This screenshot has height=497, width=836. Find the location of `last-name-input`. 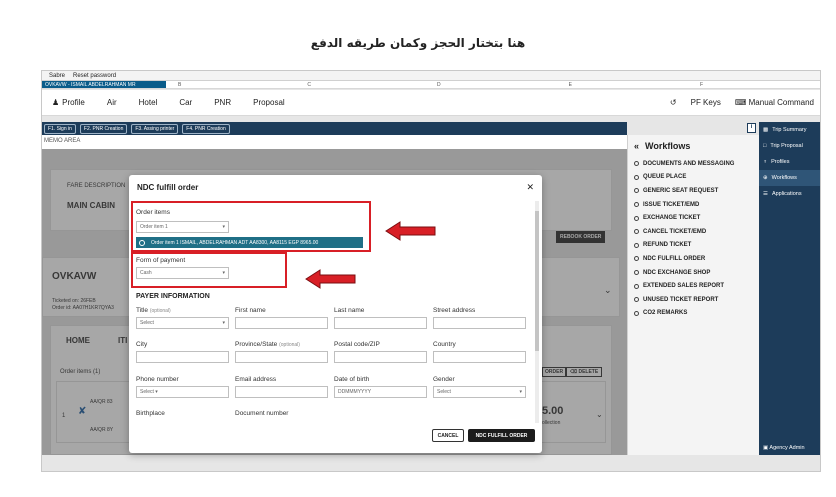

last-name-input is located at coordinates (380, 323).